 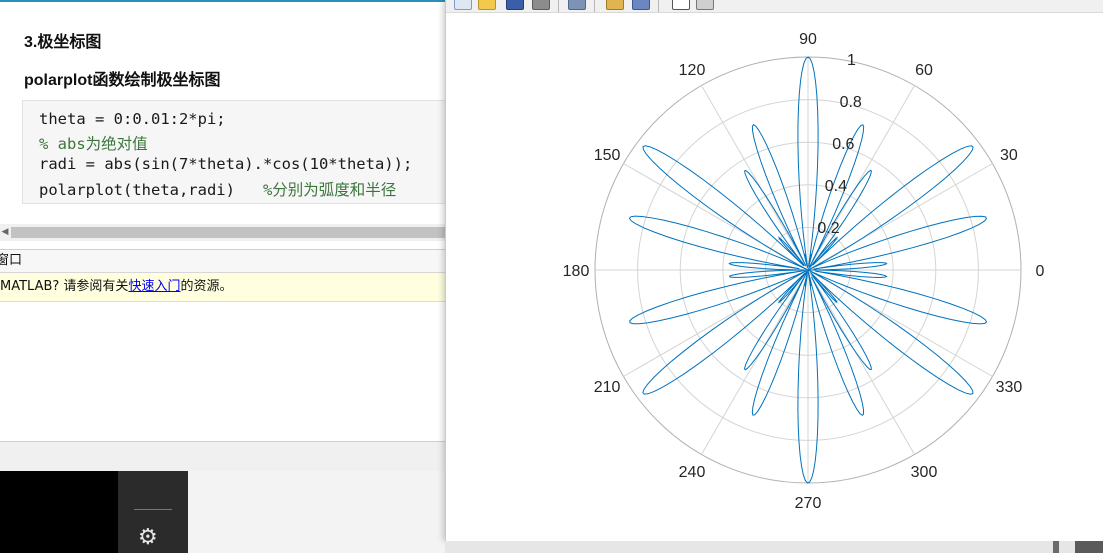 I want to click on command-window-header: 窗口, so click(x=222, y=261).